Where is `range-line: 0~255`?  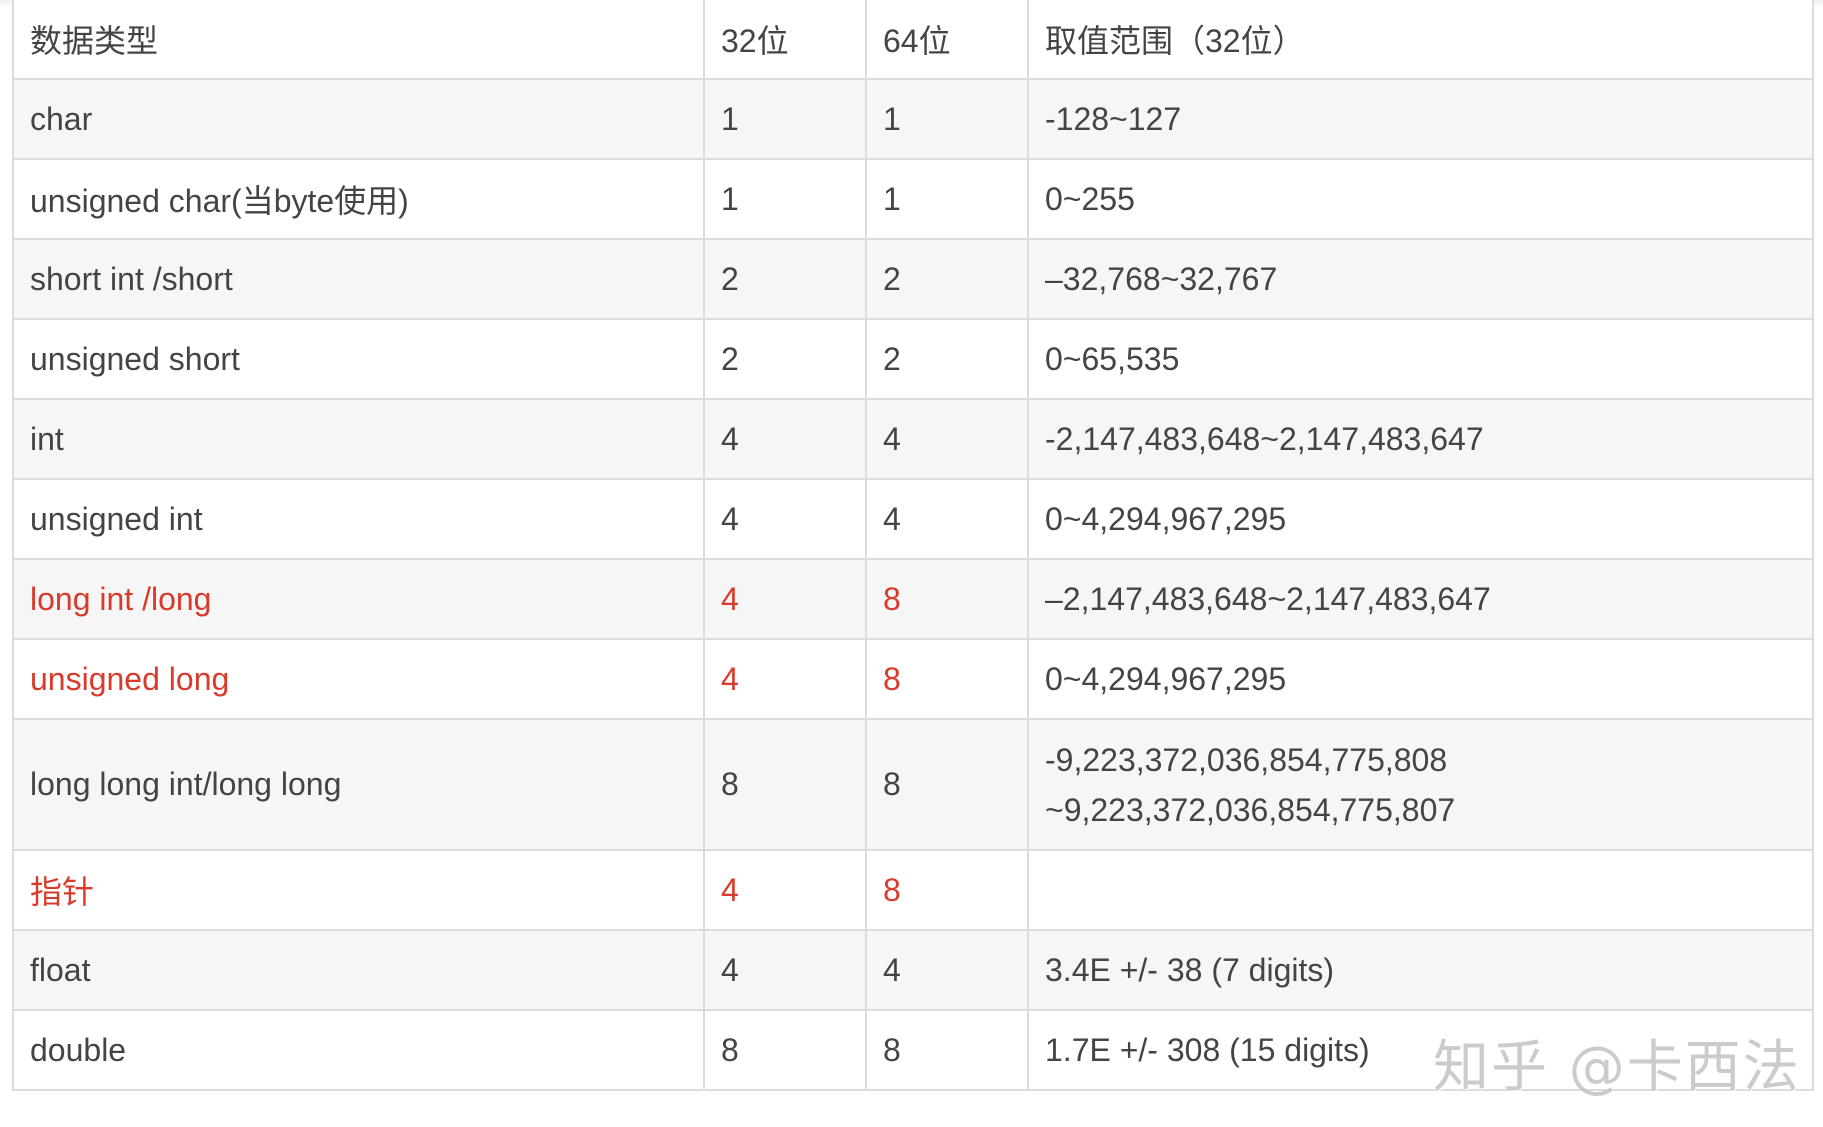
range-line: 0~255 is located at coordinates (1090, 199).